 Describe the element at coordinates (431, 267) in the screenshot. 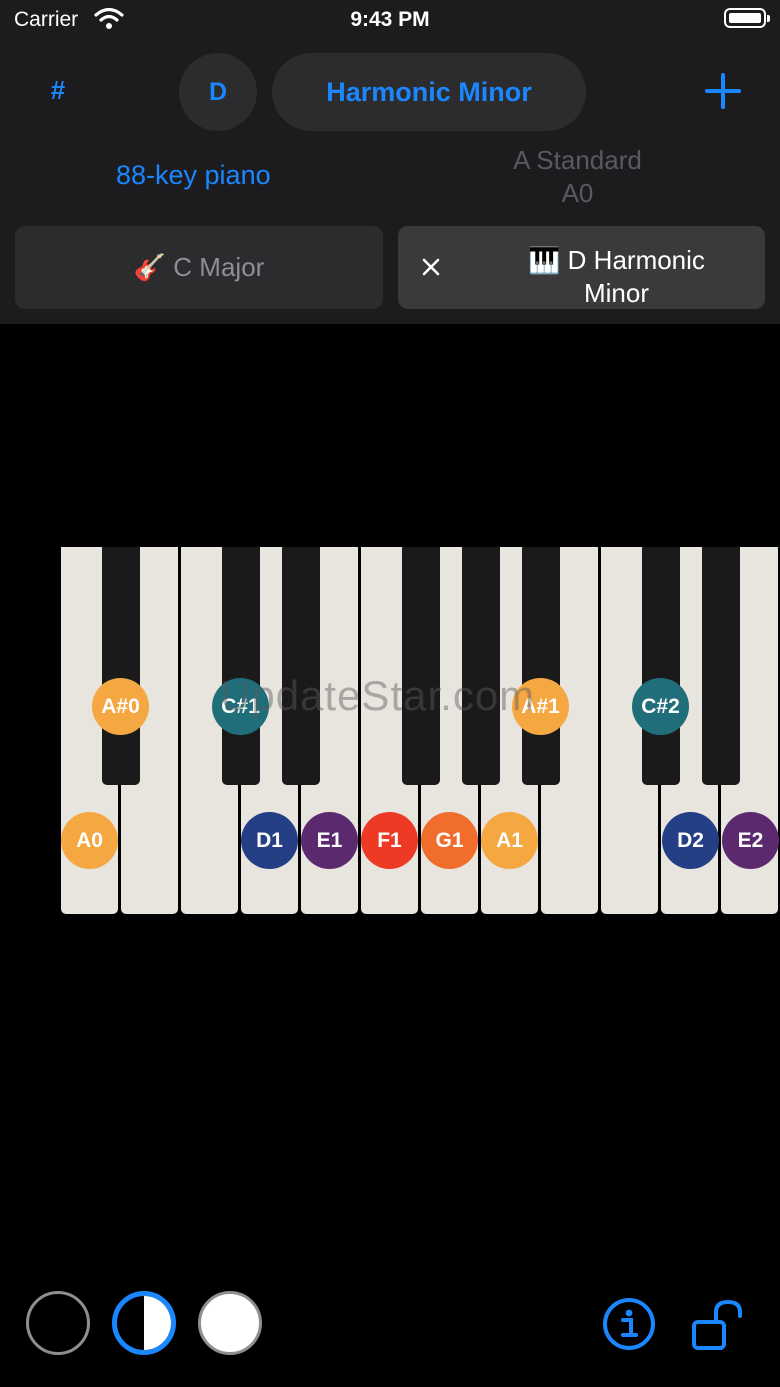

I see `close-icon` at that location.